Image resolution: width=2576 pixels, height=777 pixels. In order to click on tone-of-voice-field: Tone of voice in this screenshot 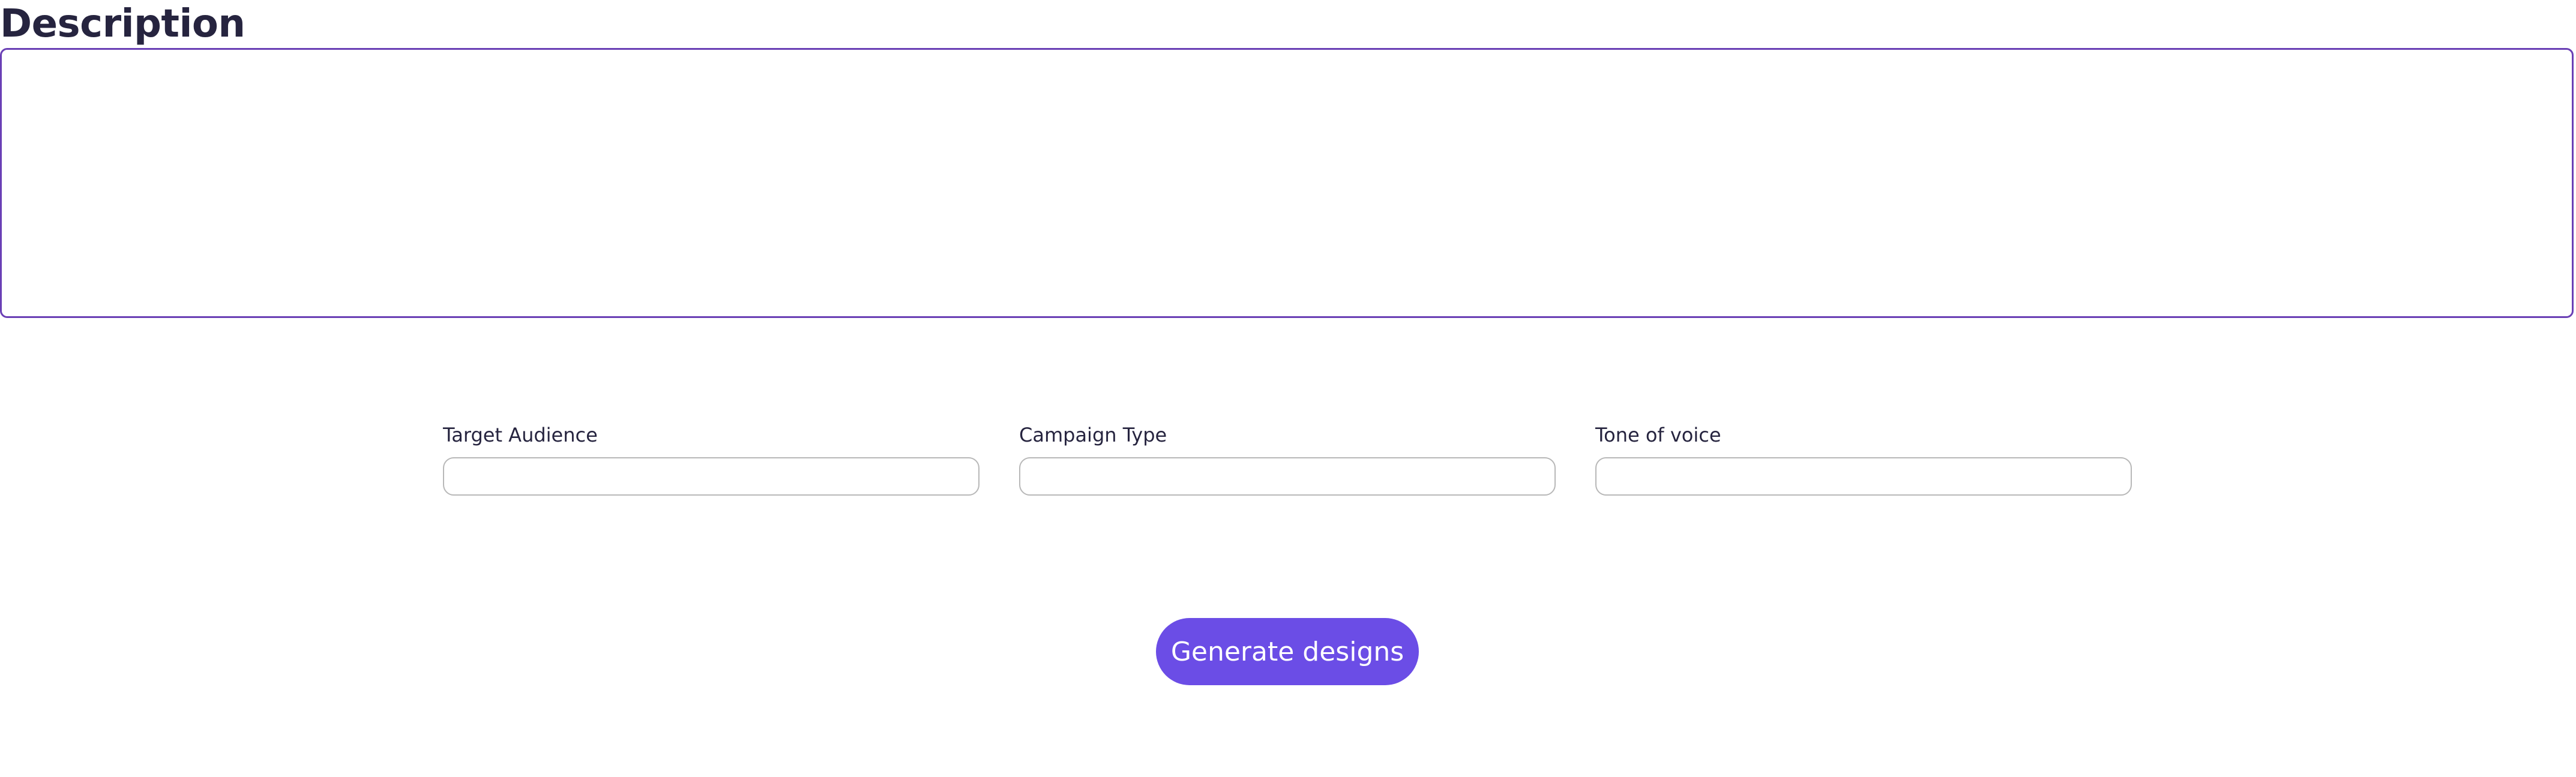, I will do `click(1863, 458)`.